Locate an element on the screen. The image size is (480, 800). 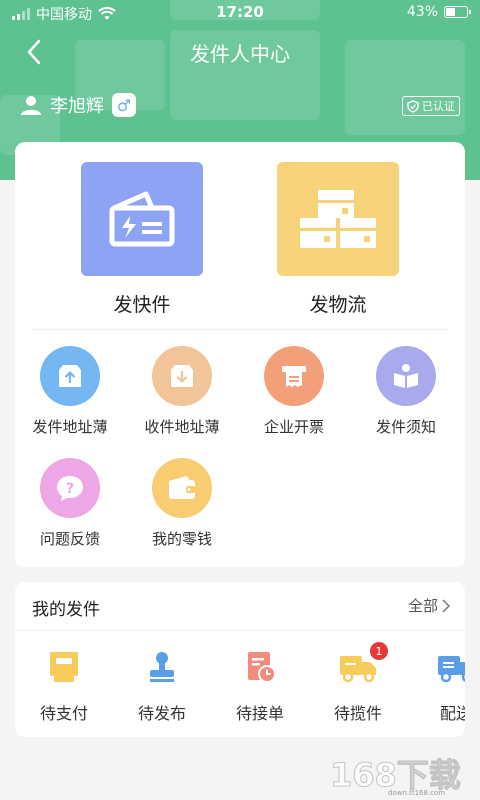
sender-address-book: 发件地址薄 is located at coordinates (70, 391).